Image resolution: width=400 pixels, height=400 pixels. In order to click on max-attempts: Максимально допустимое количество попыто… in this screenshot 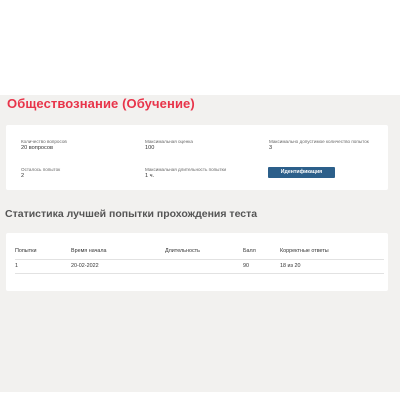, I will do `click(324, 145)`.